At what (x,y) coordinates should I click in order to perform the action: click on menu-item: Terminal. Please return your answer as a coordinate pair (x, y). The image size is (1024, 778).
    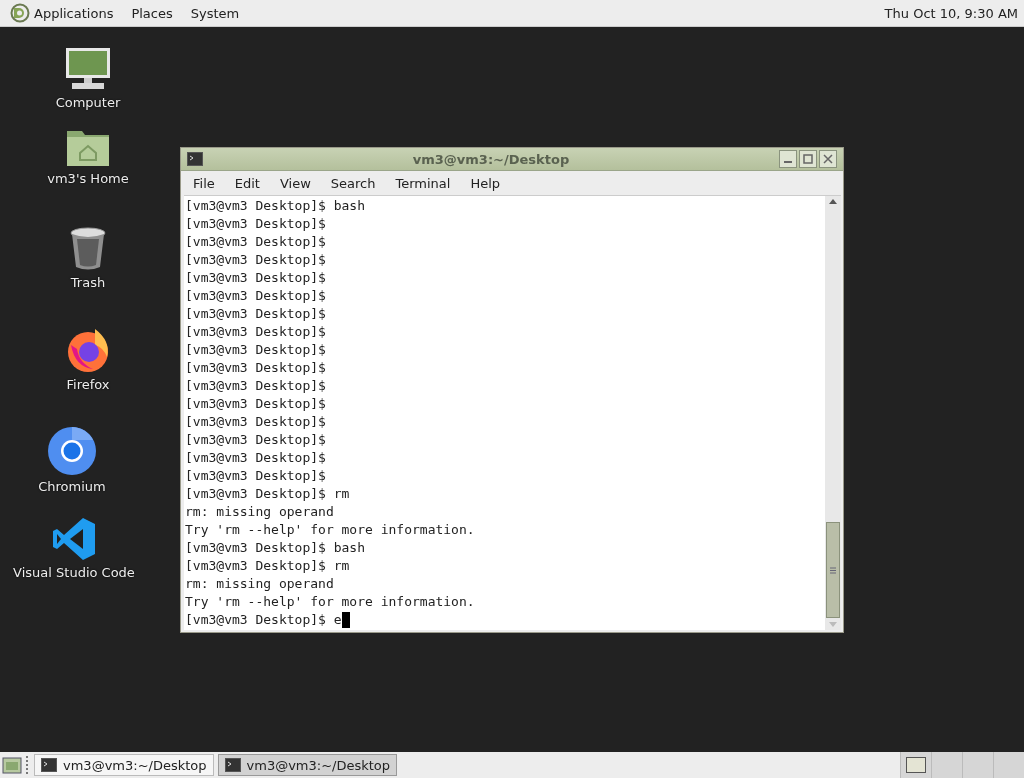
    Looking at the image, I should click on (423, 183).